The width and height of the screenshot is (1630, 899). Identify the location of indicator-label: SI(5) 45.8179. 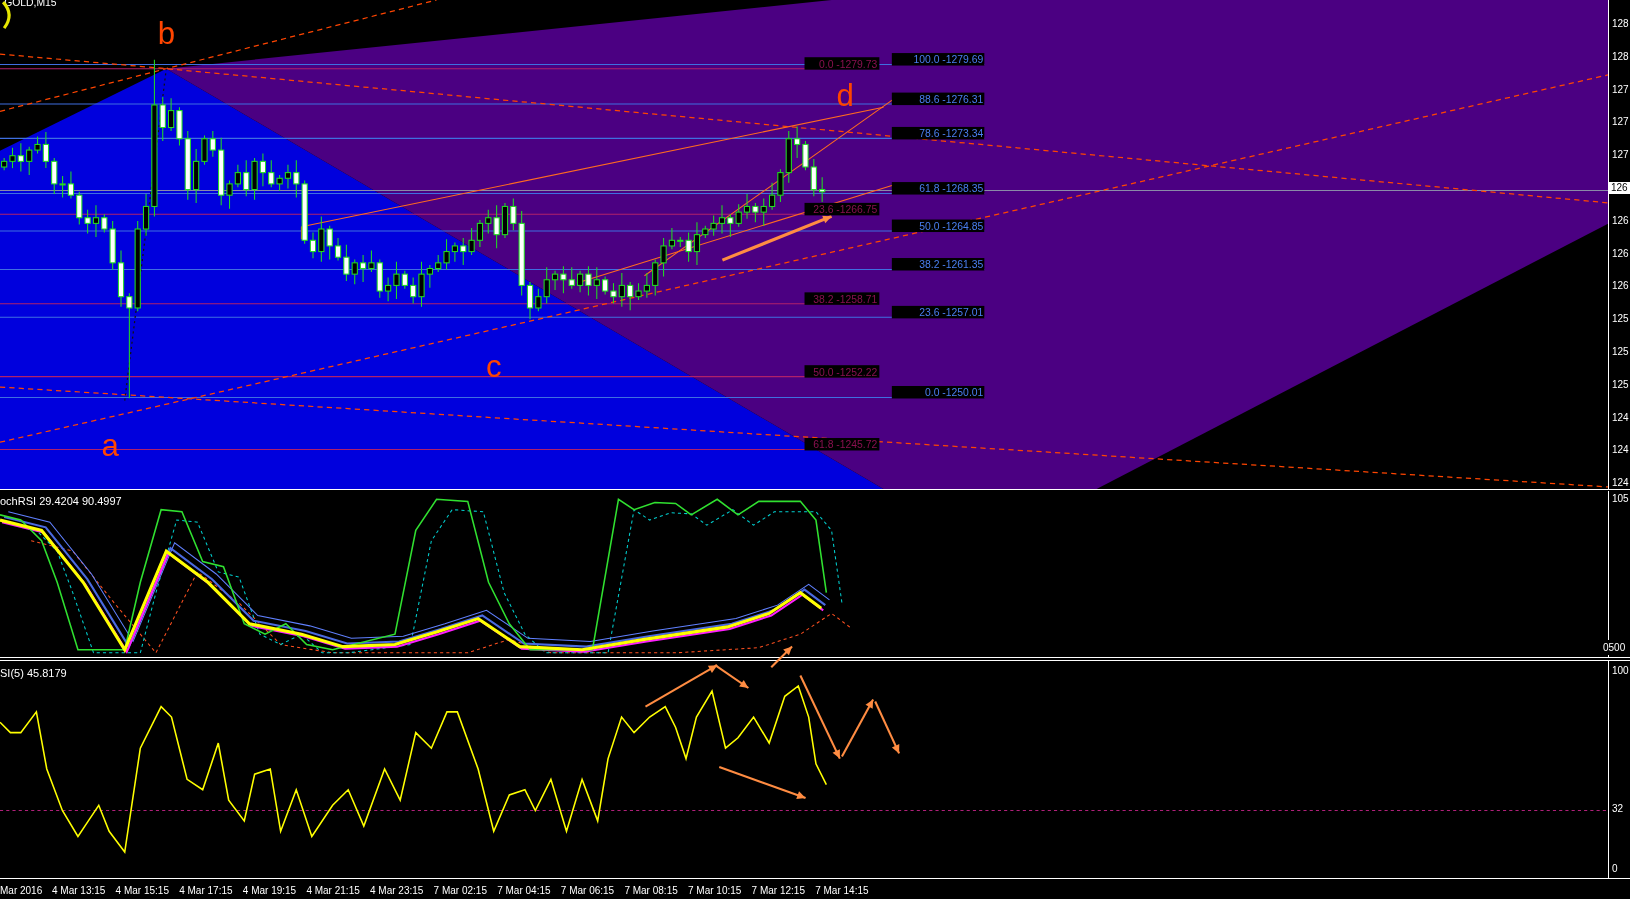
(33, 673).